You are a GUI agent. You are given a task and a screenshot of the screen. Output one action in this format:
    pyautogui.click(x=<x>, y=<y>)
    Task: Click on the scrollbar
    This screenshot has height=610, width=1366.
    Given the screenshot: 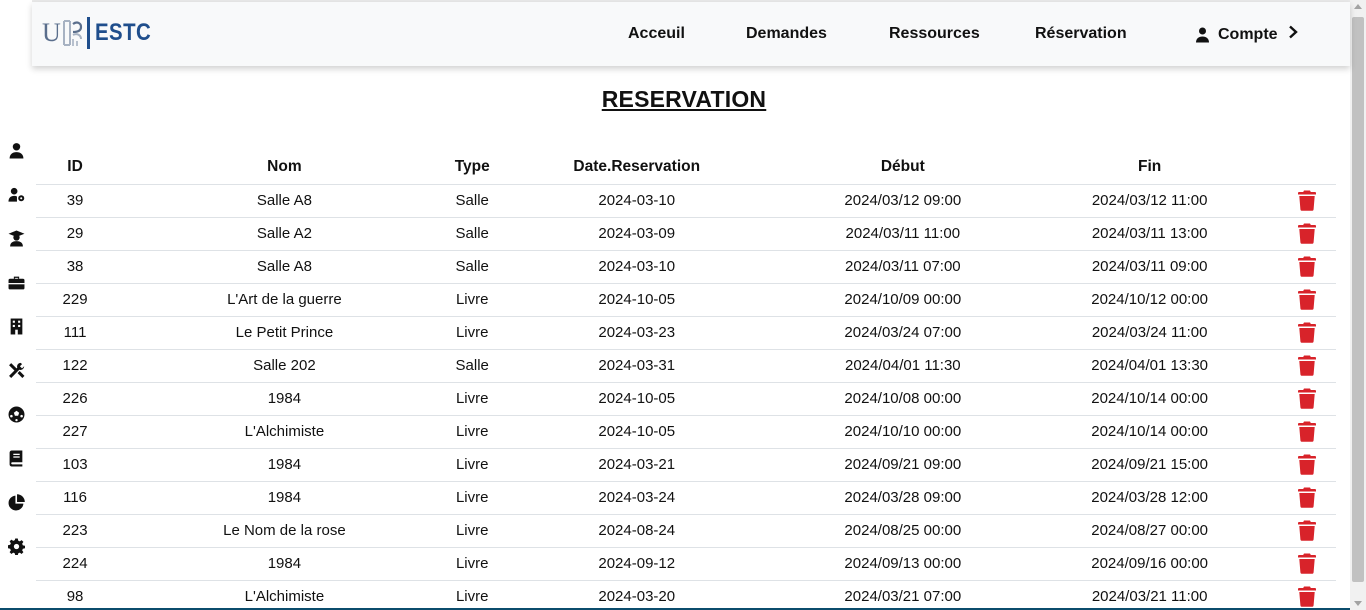 What is the action you would take?
    pyautogui.click(x=1358, y=305)
    